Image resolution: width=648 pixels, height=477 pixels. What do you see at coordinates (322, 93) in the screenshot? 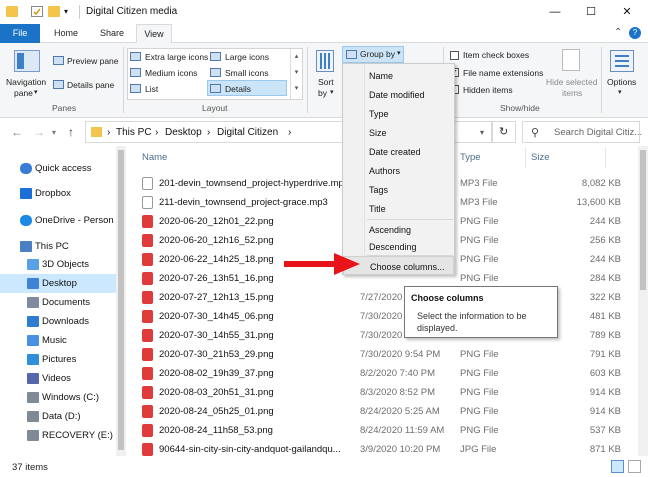
I see `sort-by-button-line2: by` at bounding box center [322, 93].